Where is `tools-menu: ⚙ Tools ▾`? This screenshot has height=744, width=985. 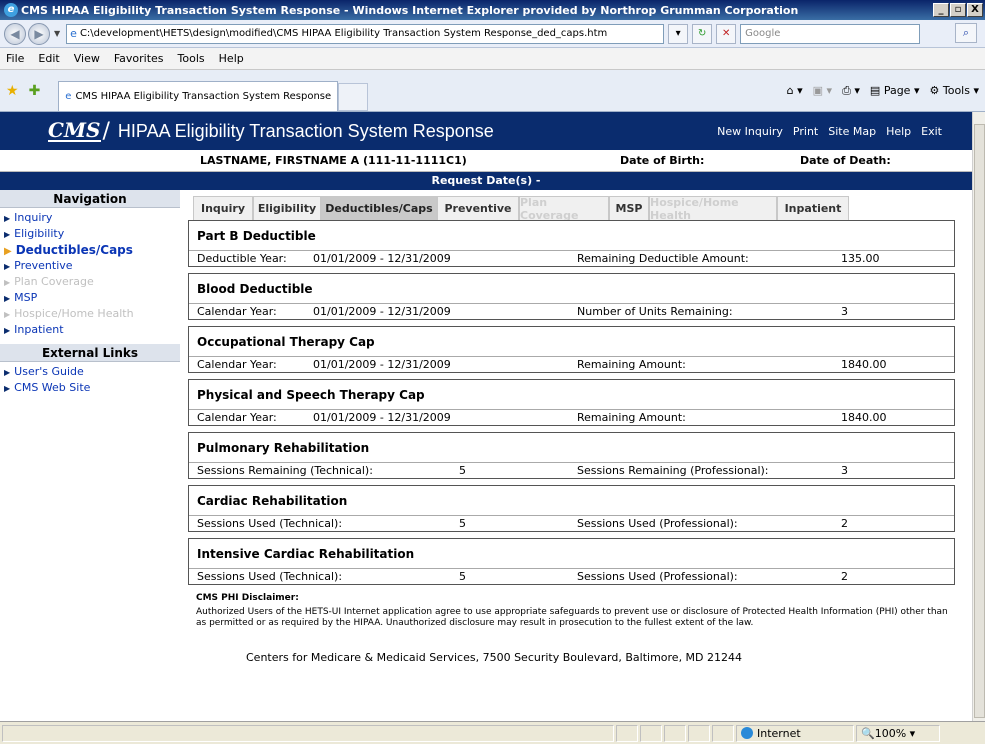
tools-menu: ⚙ Tools ▾ is located at coordinates (954, 90).